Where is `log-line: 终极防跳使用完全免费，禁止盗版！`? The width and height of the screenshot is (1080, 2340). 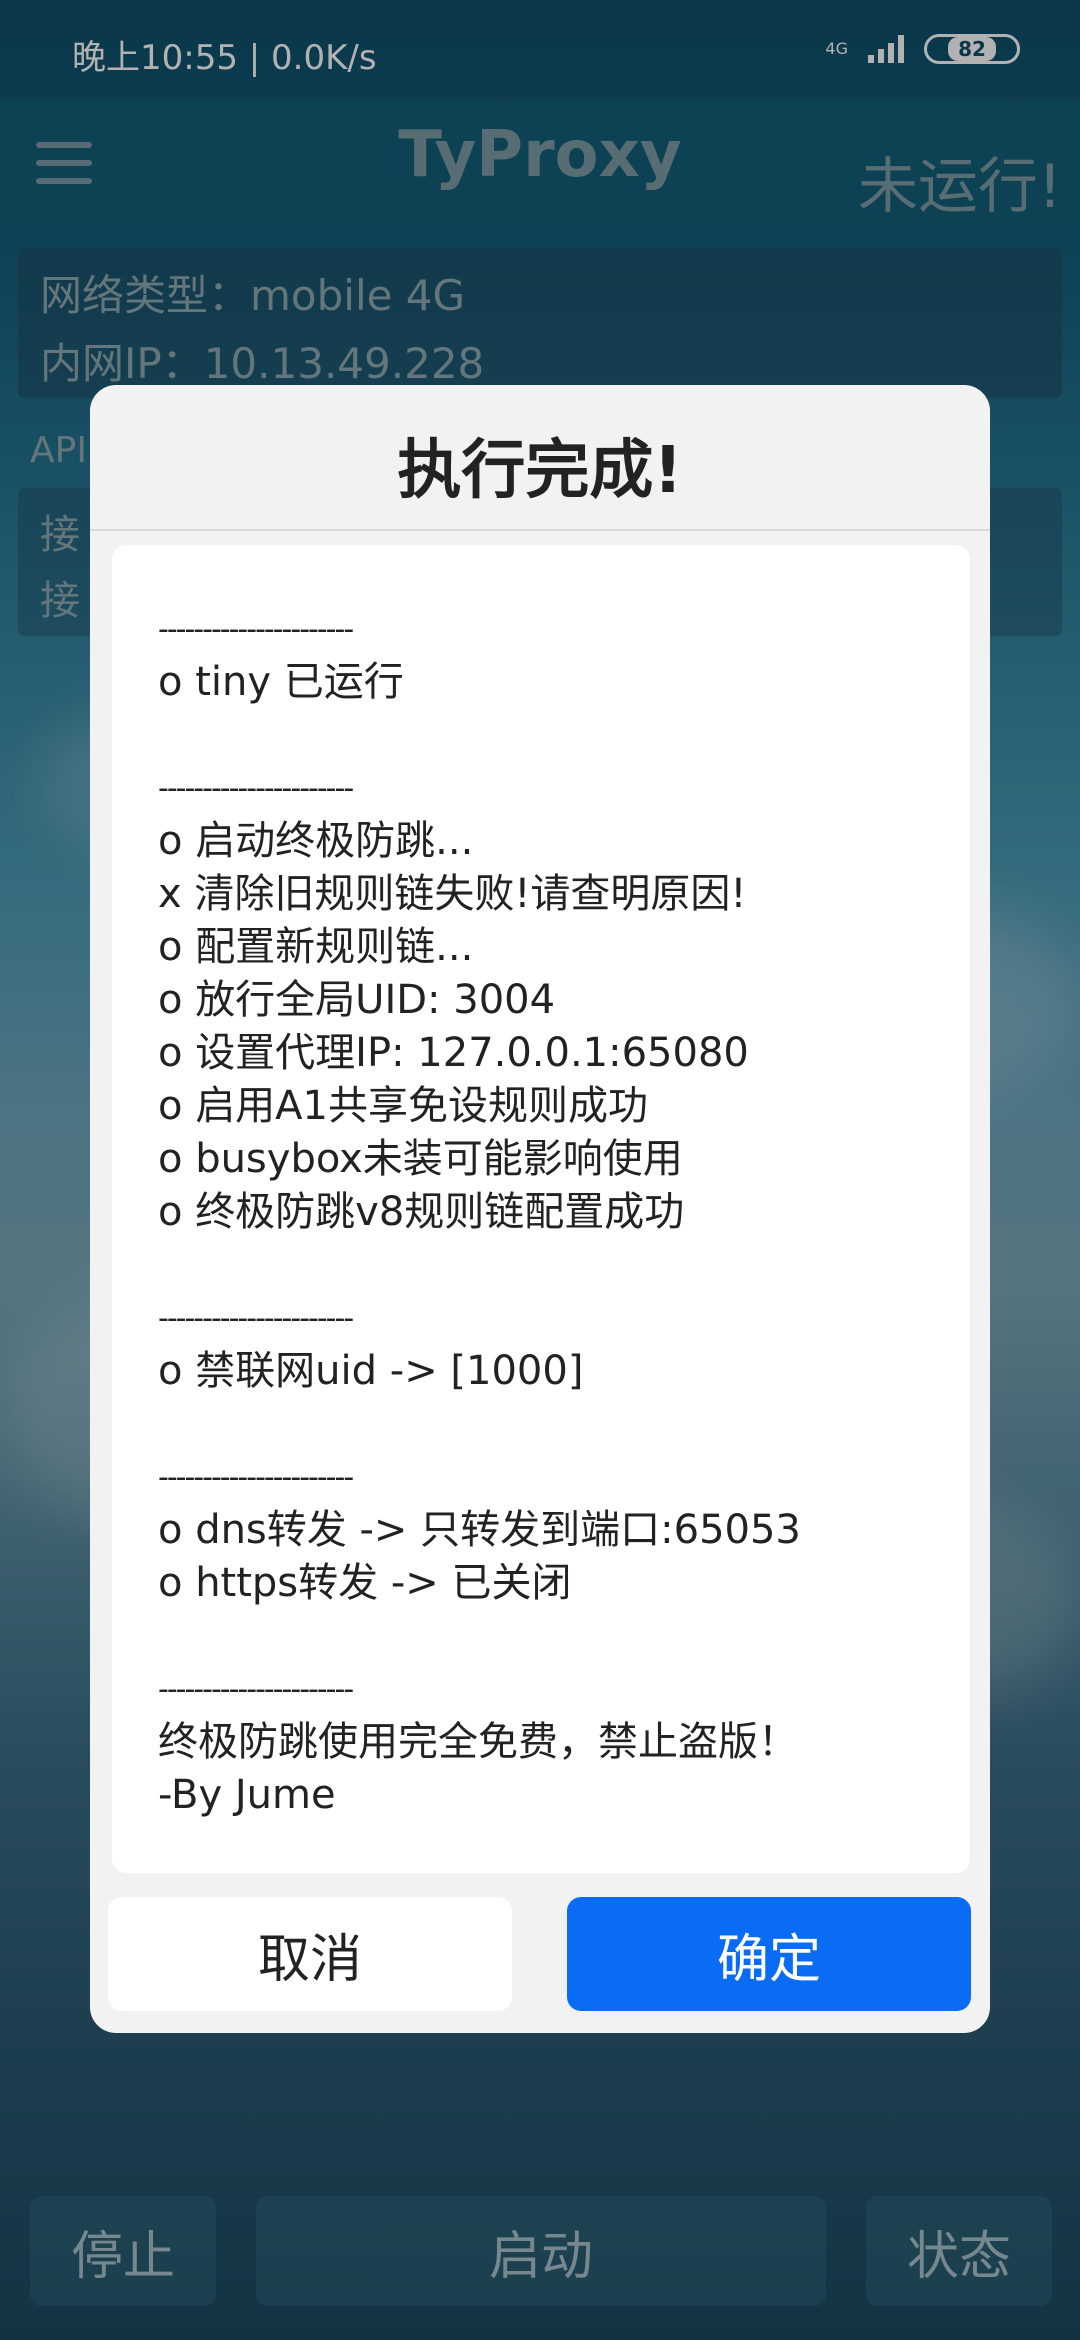 log-line: 终极防跳使用完全免费，禁止盗版！ is located at coordinates (478, 1742).